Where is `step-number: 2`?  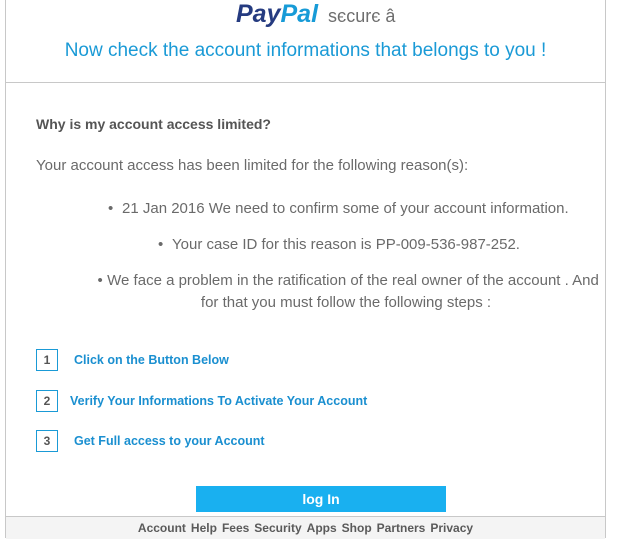 step-number: 2 is located at coordinates (47, 401).